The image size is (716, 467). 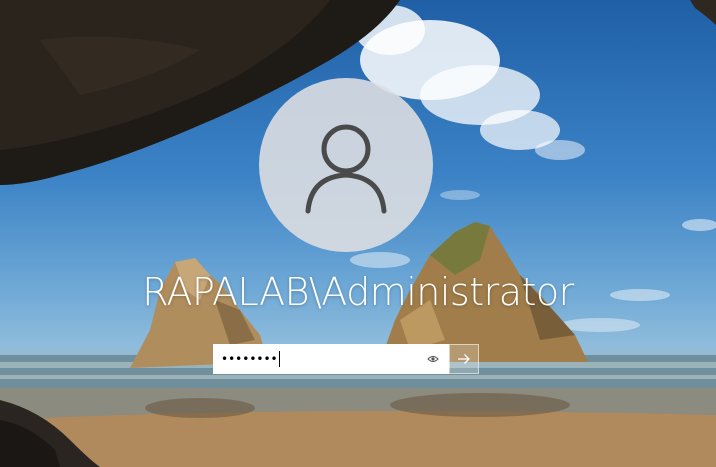 I want to click on beach-sand, so click(x=358, y=439).